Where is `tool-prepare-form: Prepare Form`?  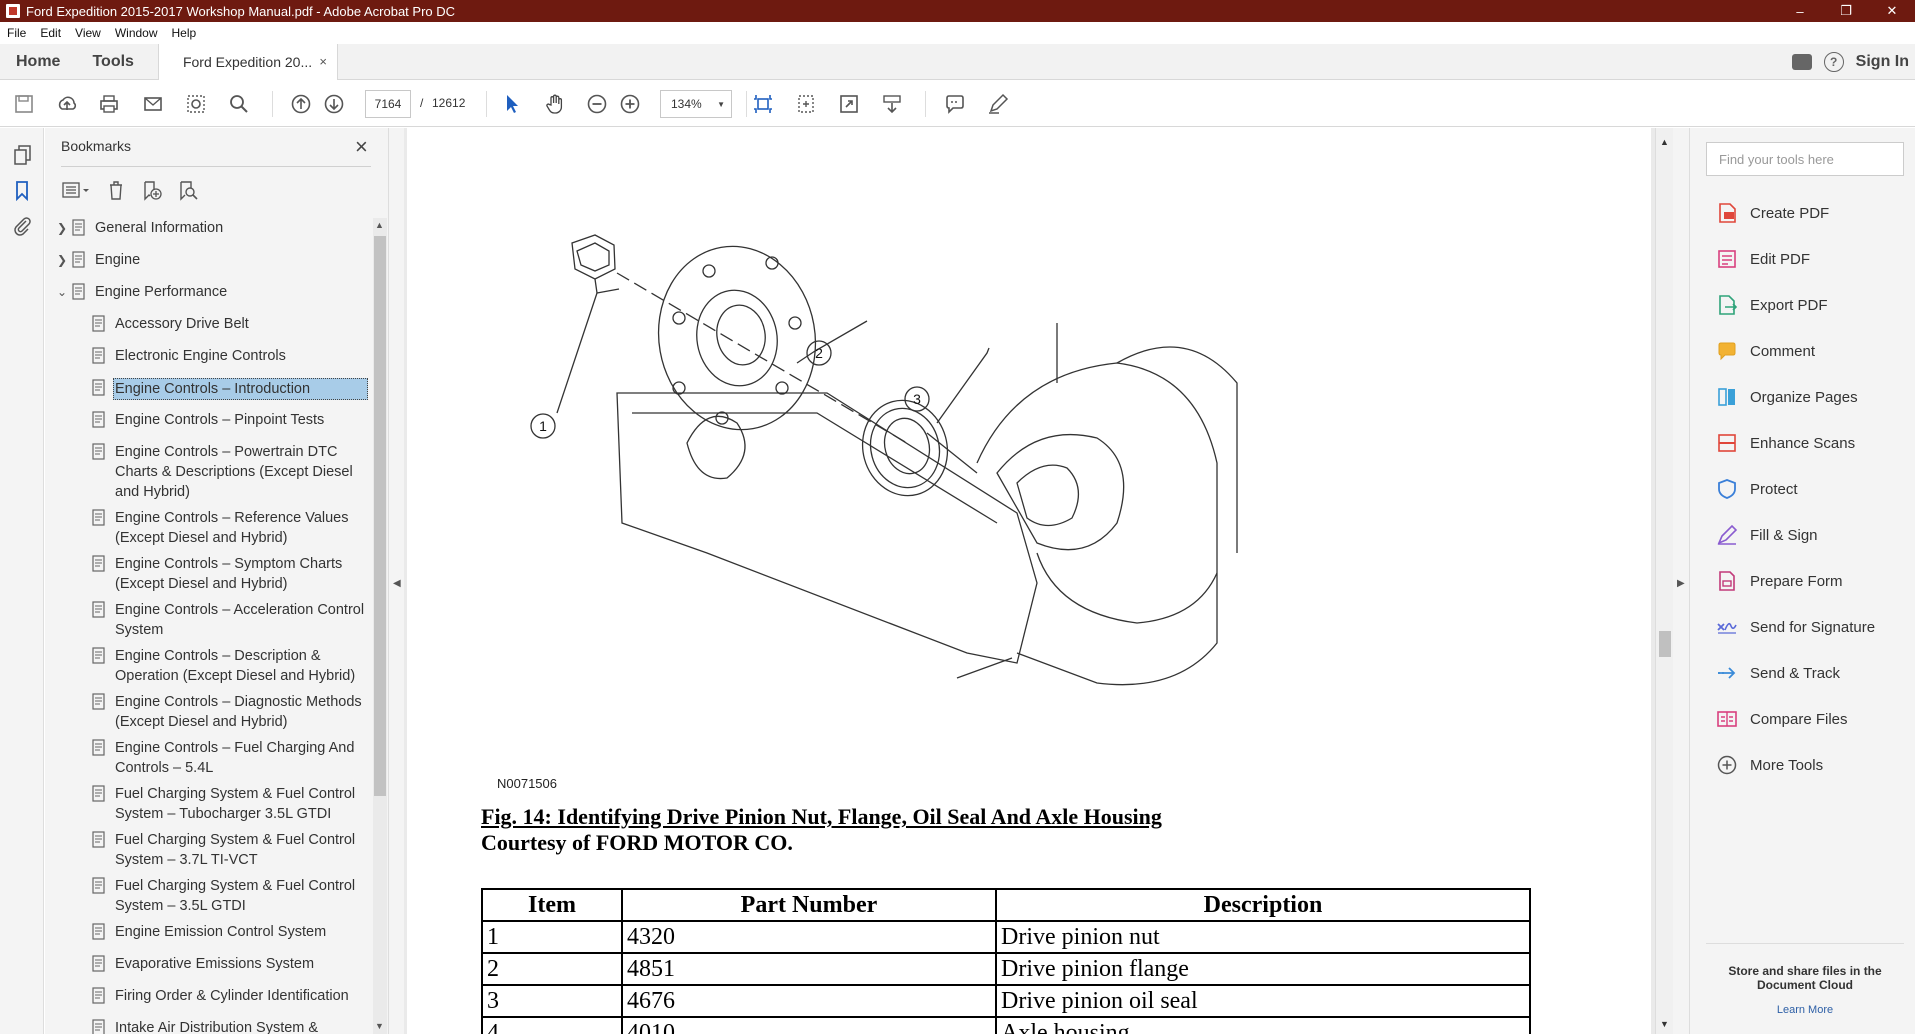
tool-prepare-form: Prepare Form is located at coordinates (1779, 581).